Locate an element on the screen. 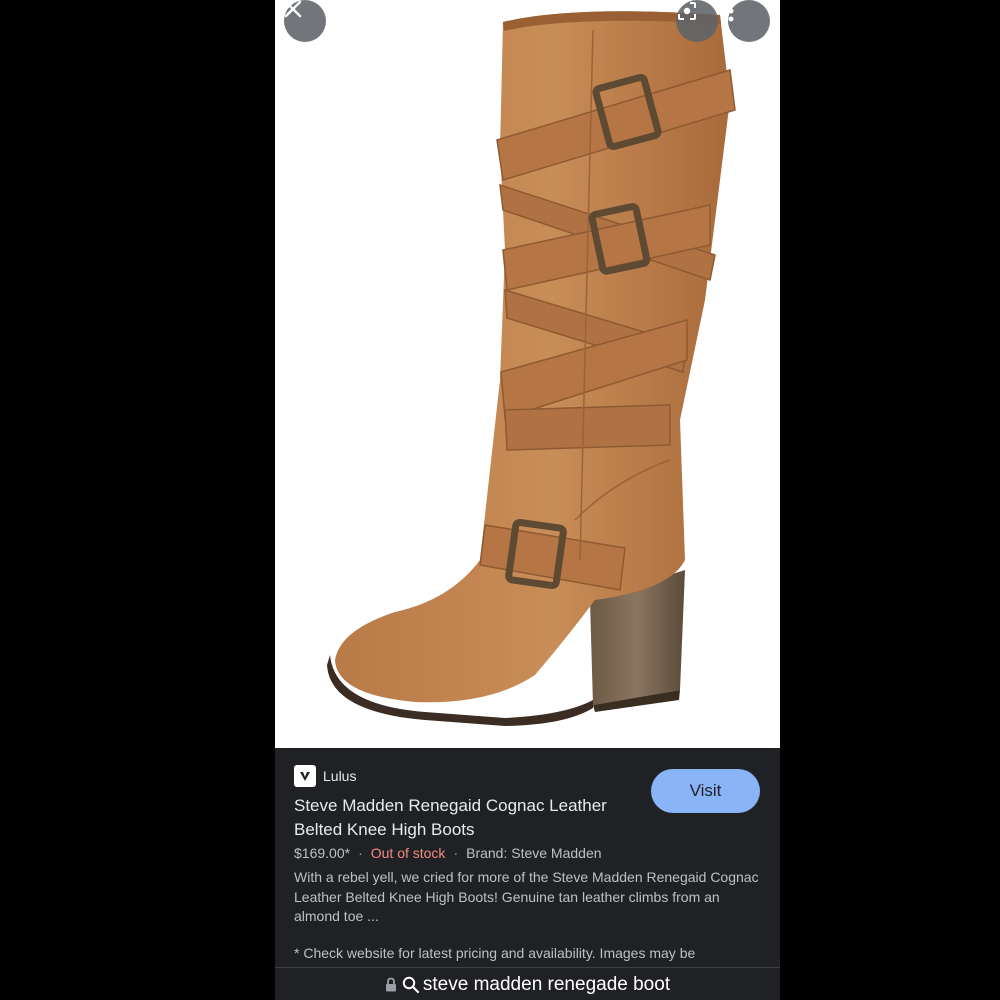  lens-button is located at coordinates (697, 21).